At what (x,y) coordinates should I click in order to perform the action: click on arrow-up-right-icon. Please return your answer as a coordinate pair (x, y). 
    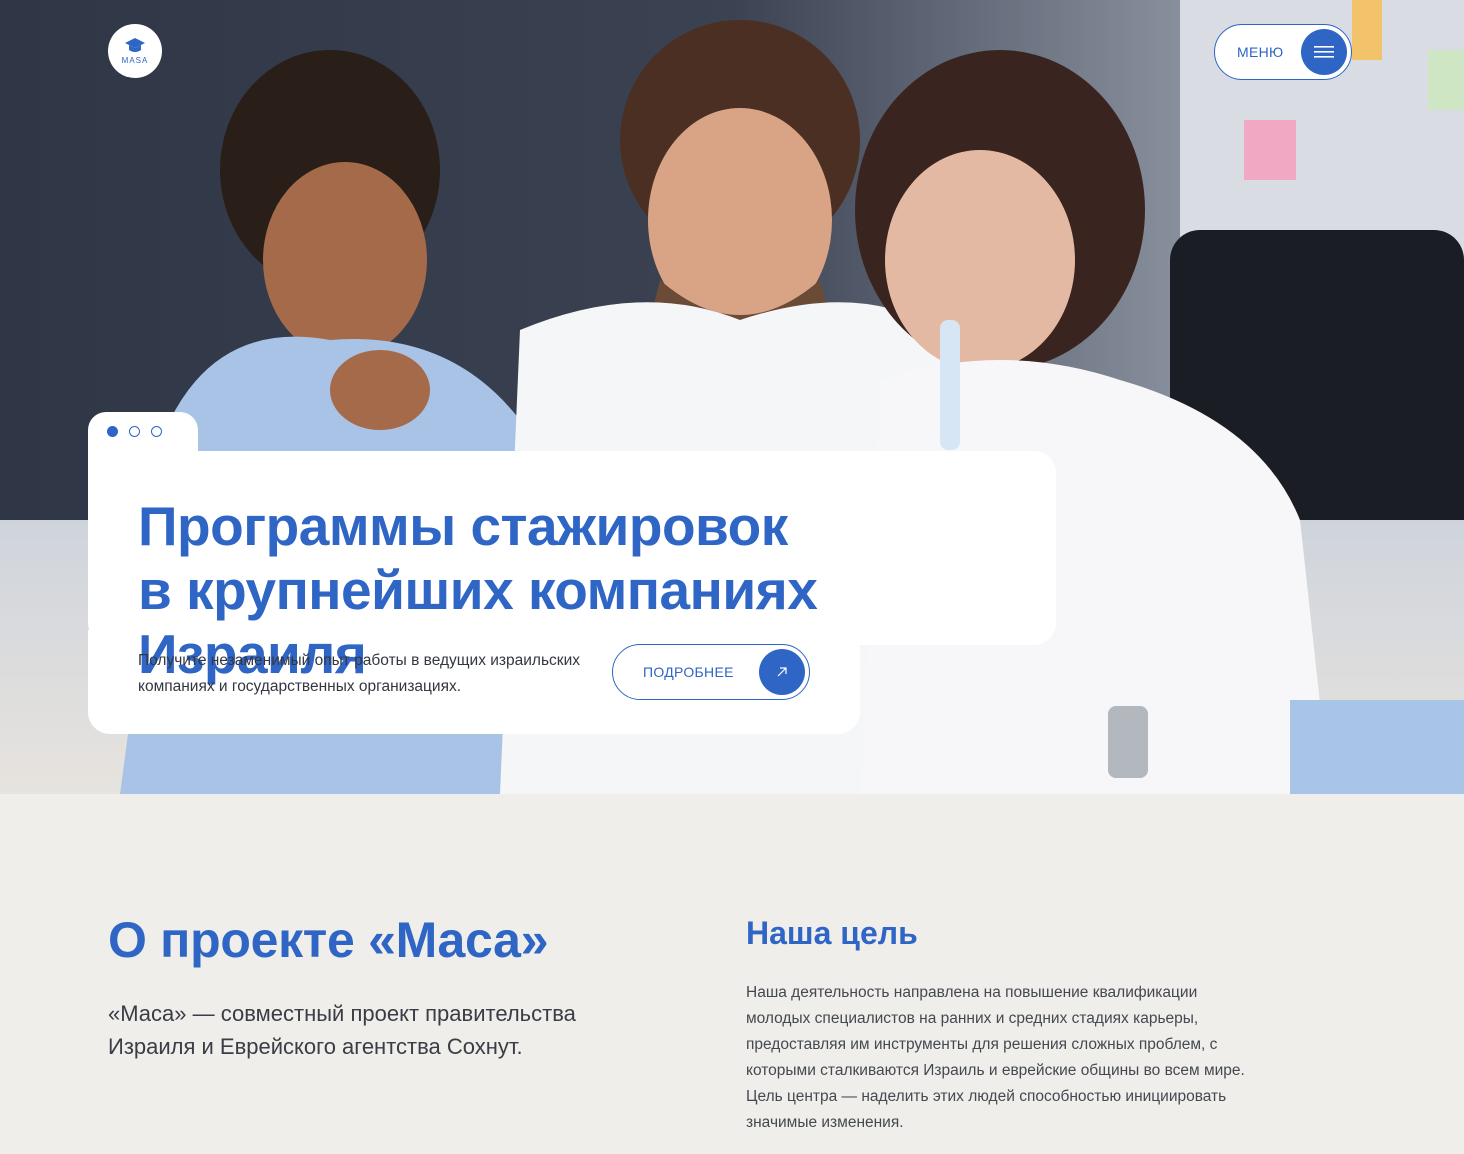
    Looking at the image, I should click on (782, 672).